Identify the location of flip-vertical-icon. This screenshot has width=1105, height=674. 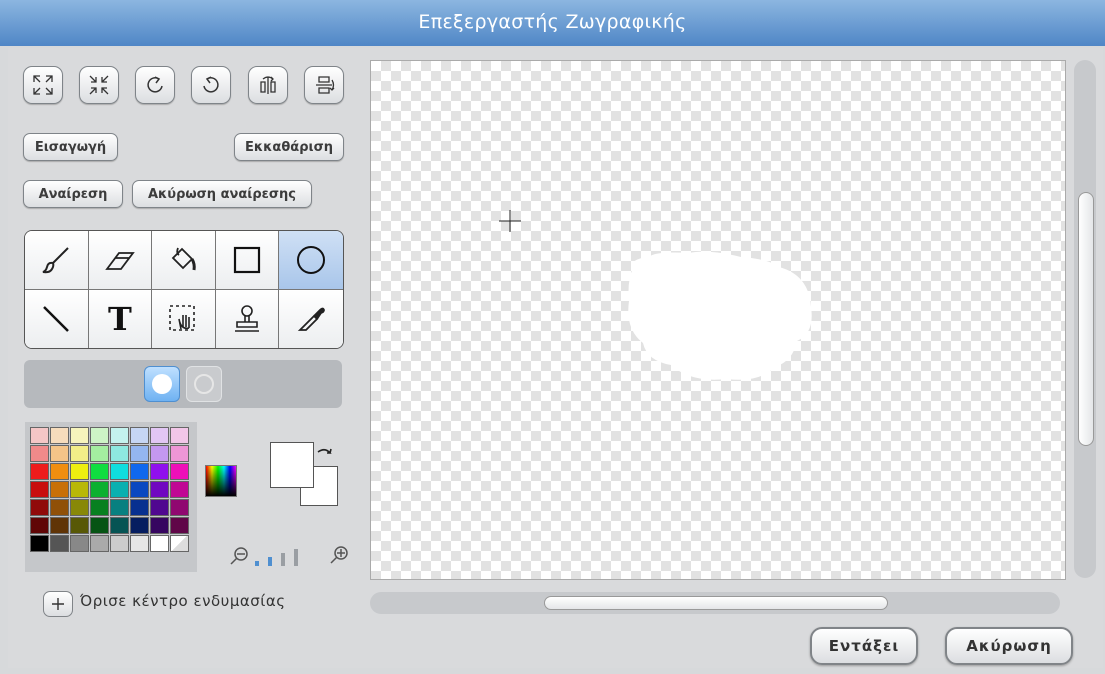
(324, 85).